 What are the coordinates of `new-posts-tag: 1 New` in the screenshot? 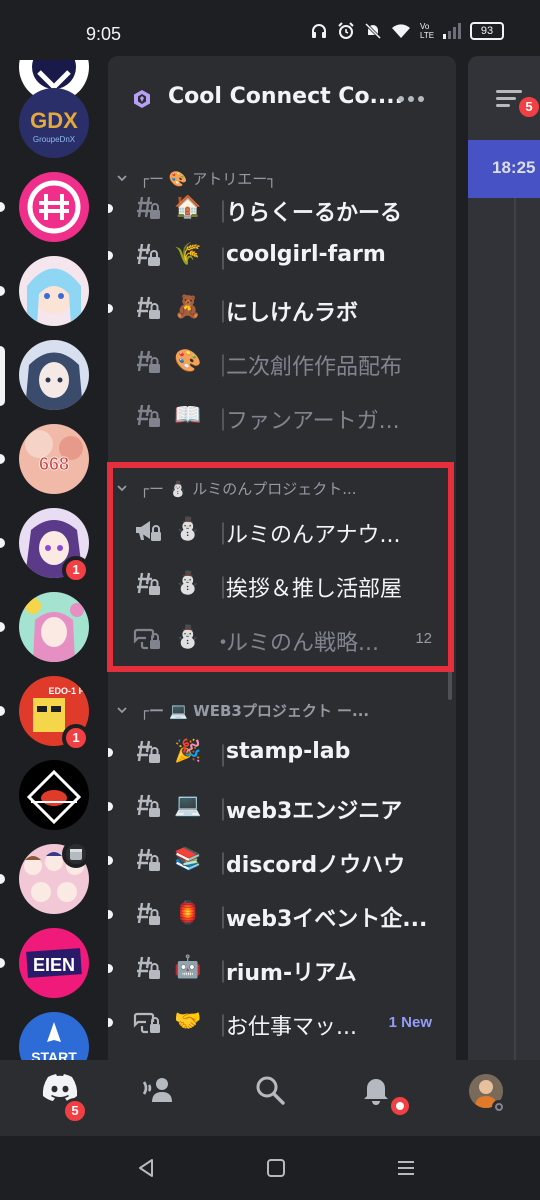 It's located at (410, 1022).